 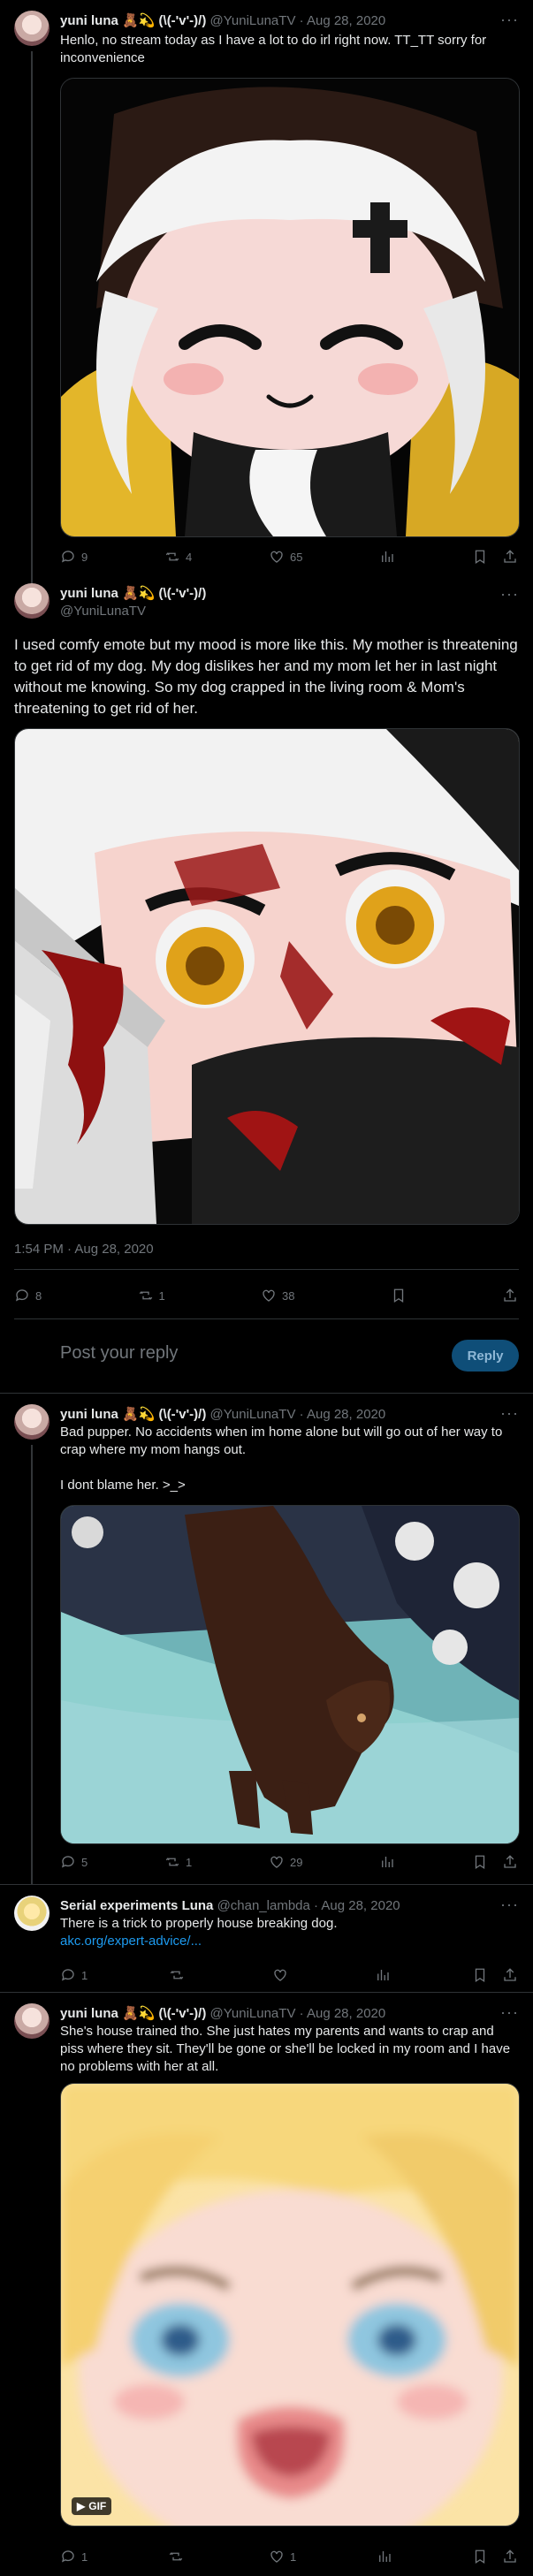 I want to click on author-name: Serial experiments Luna, so click(x=136, y=1905).